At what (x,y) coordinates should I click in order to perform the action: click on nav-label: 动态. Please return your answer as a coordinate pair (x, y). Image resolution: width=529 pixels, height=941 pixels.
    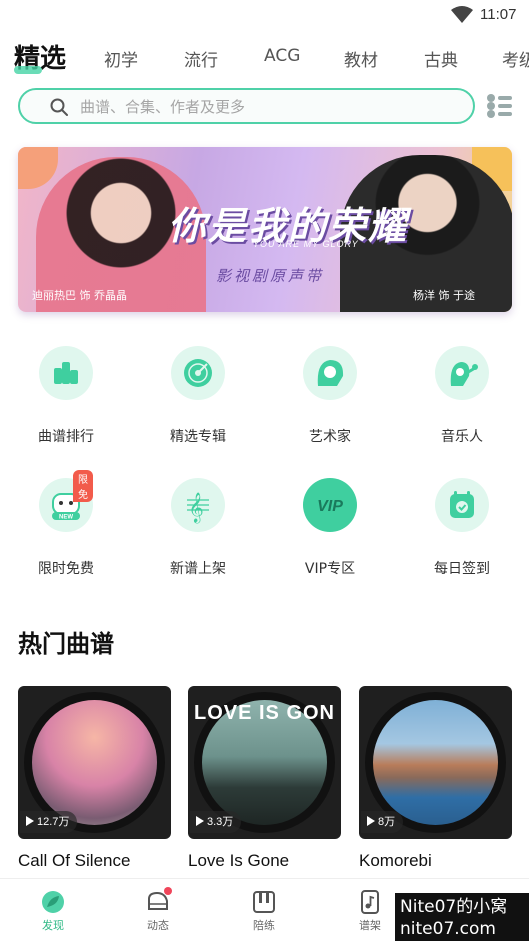
    Looking at the image, I should click on (158, 925).